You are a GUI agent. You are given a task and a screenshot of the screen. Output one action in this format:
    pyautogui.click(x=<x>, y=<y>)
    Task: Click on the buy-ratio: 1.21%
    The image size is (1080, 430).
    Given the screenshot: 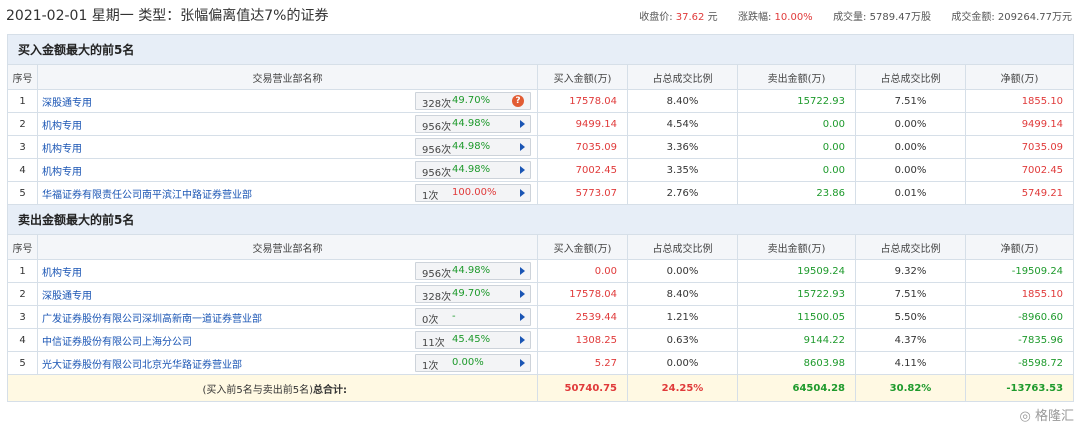 What is the action you would take?
    pyautogui.click(x=682, y=317)
    